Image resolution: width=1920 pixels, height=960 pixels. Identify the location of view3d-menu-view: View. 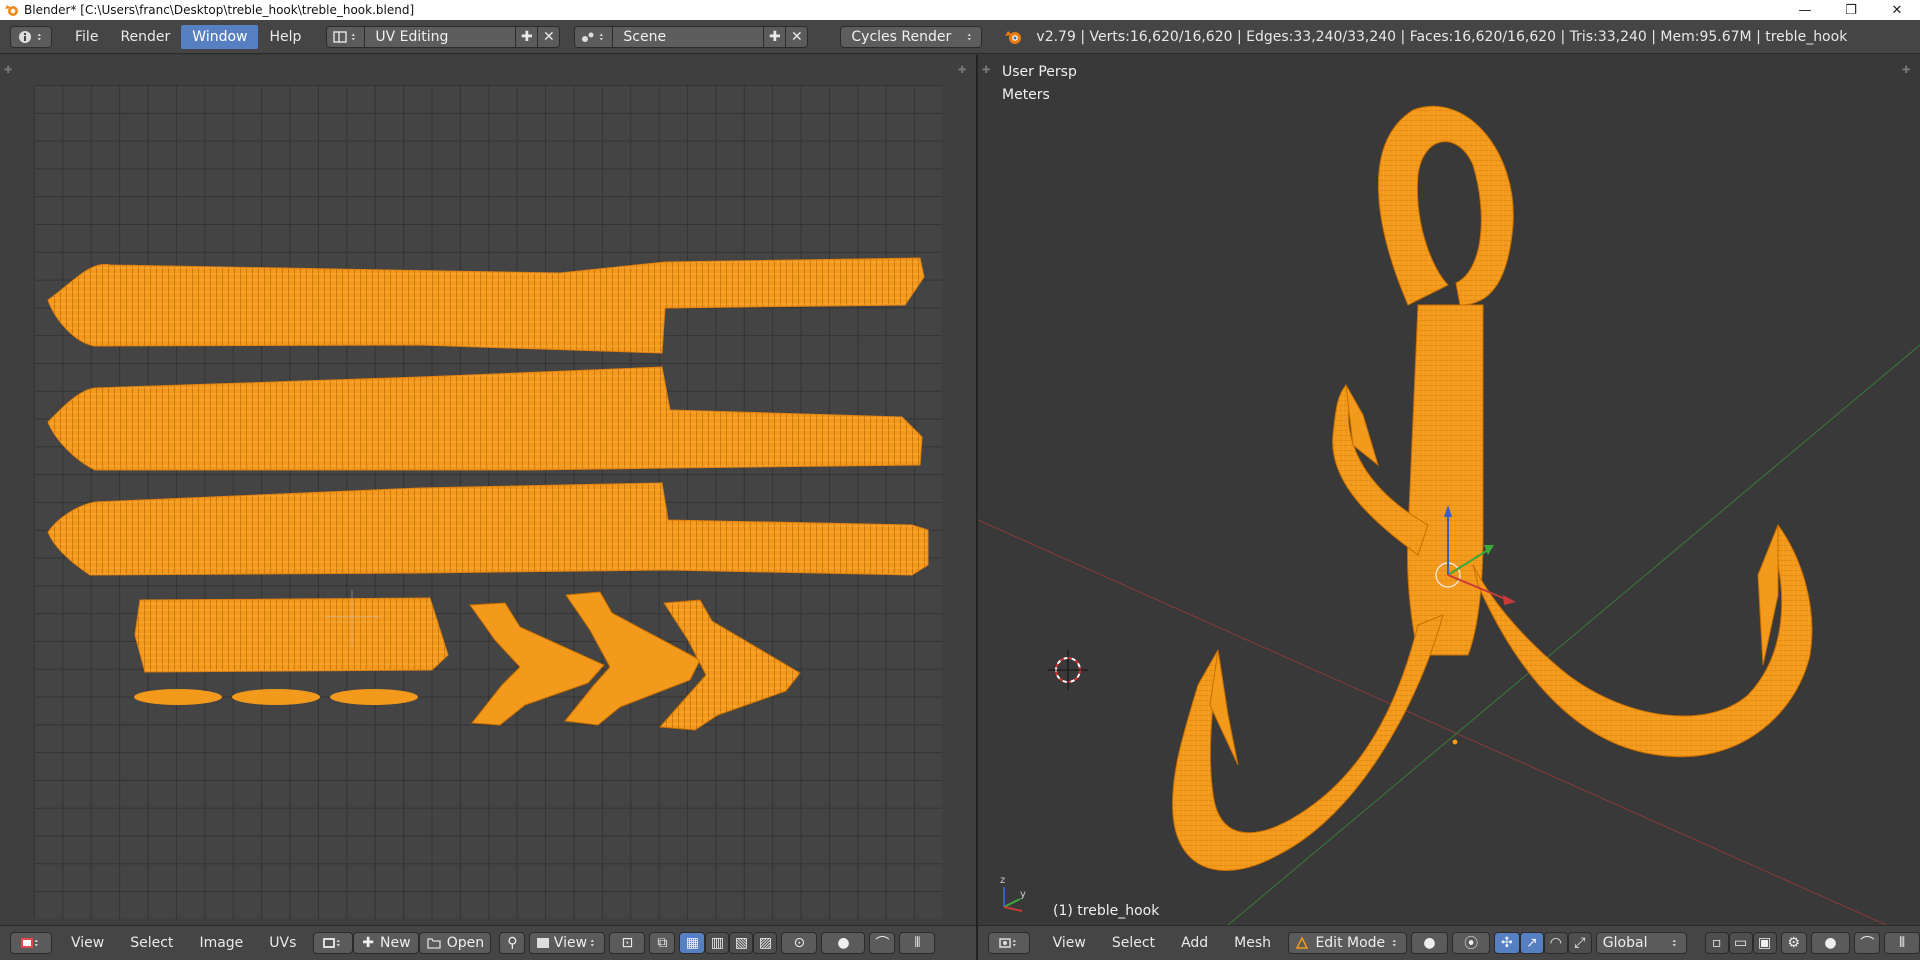
(1069, 943).